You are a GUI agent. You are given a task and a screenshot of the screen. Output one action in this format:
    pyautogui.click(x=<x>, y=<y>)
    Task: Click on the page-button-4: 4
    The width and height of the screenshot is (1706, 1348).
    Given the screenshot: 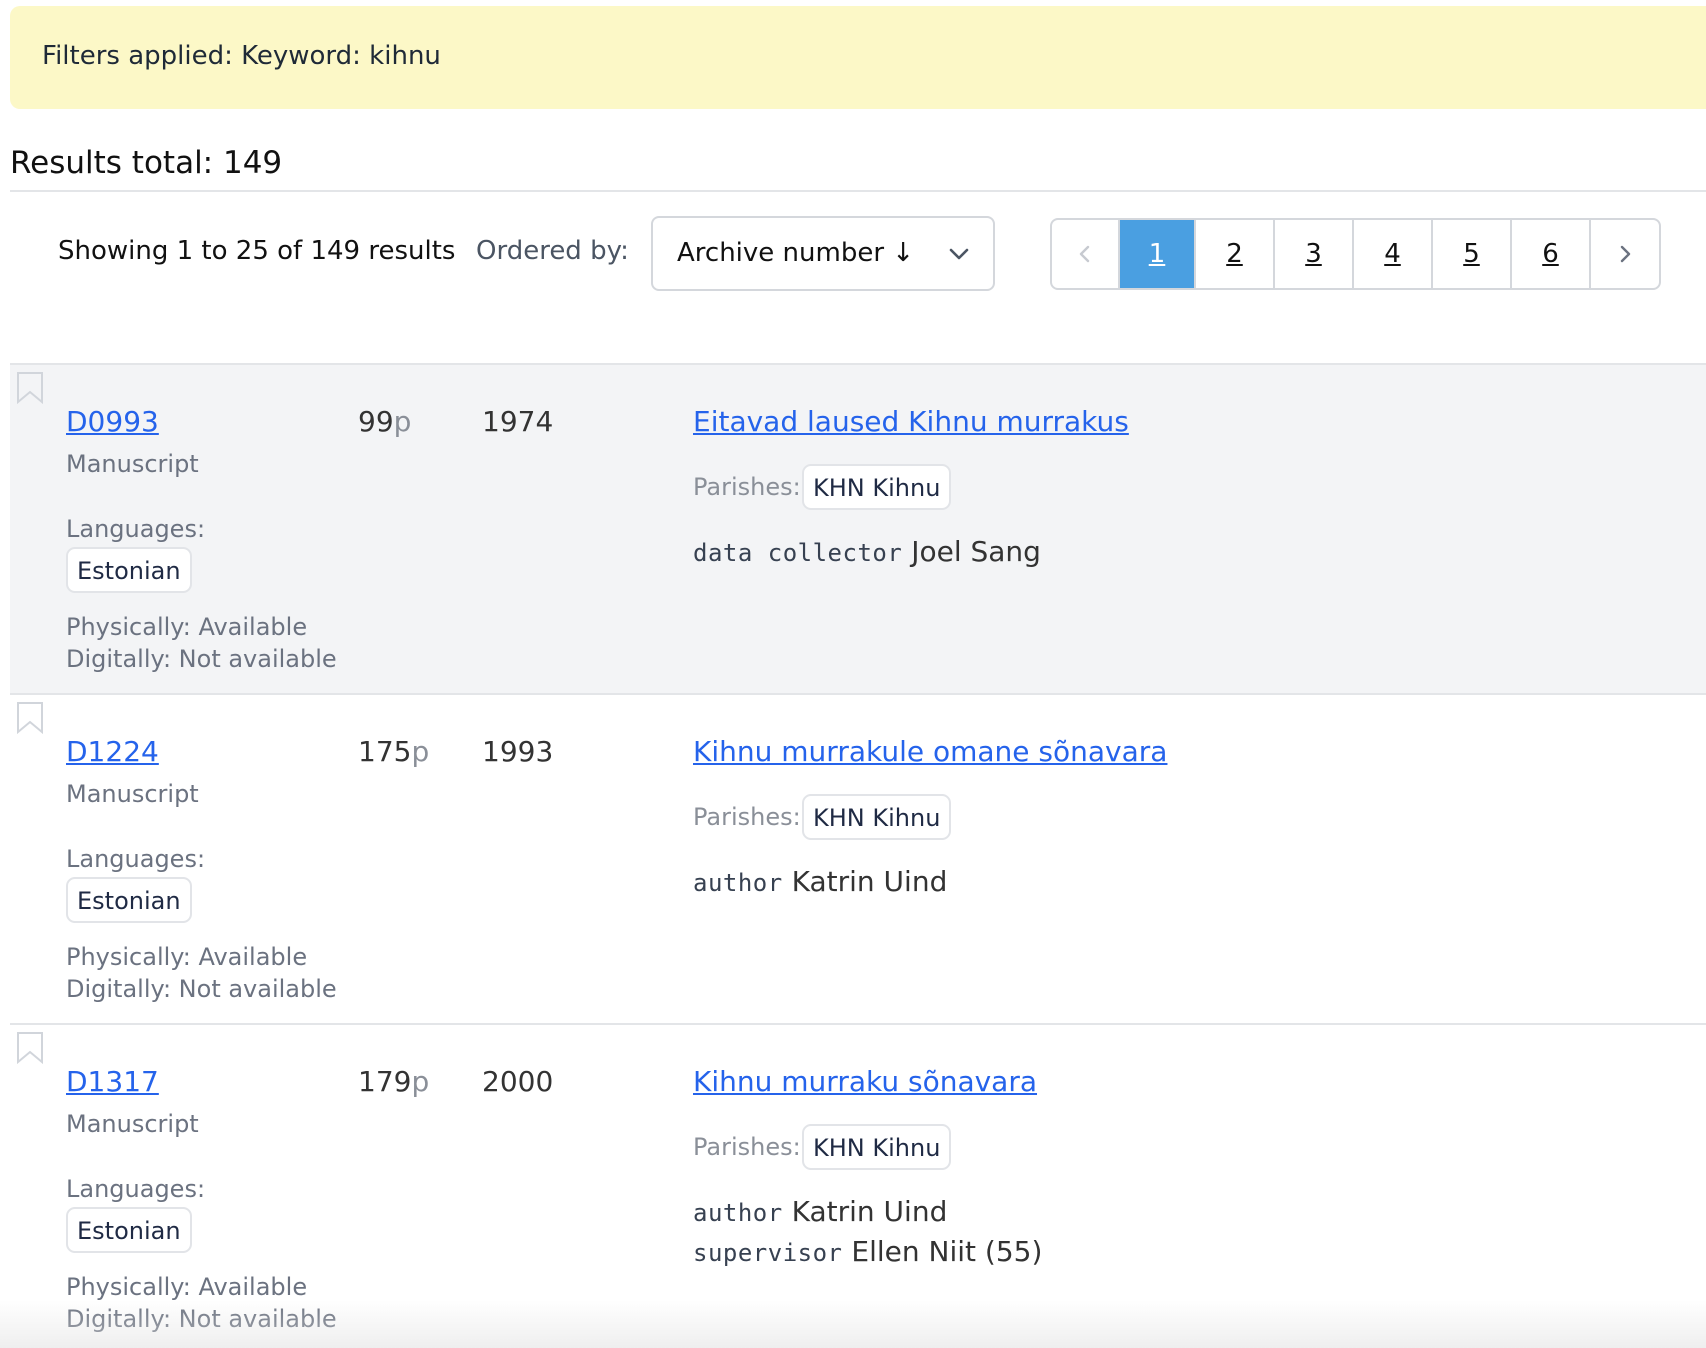 What is the action you would take?
    pyautogui.click(x=1393, y=254)
    